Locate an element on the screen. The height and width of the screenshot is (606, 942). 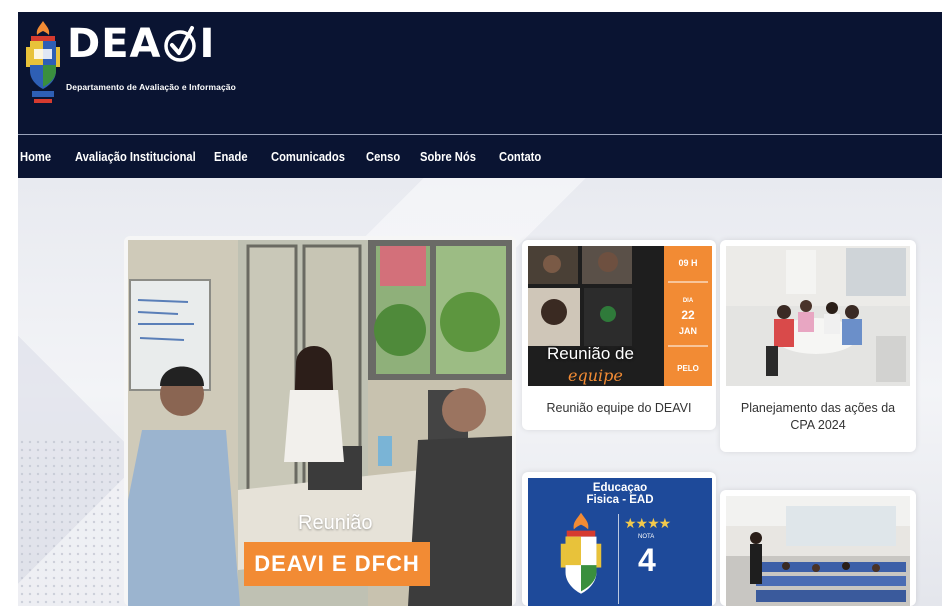
meeting-day: 22 is located at coordinates (688, 315).